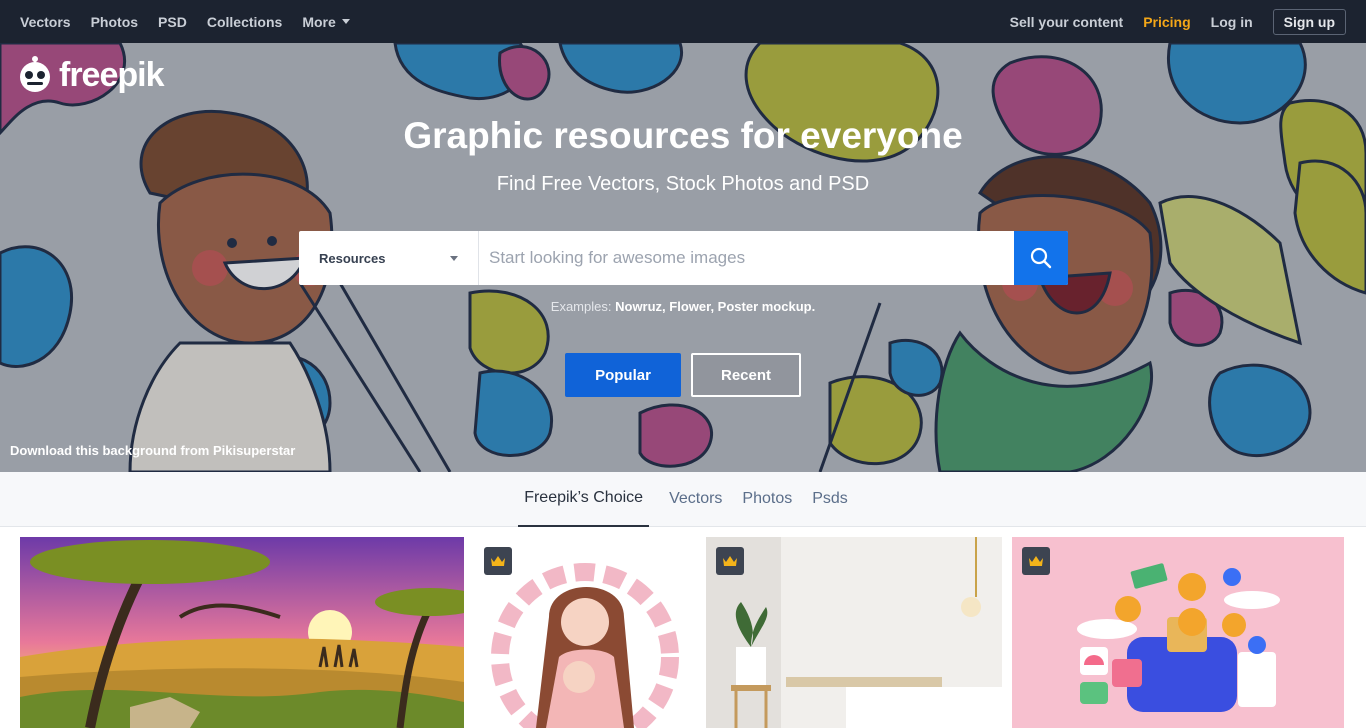  I want to click on search-examples: Examples: Nowruz, Flower, Poster mockup., so click(683, 306).